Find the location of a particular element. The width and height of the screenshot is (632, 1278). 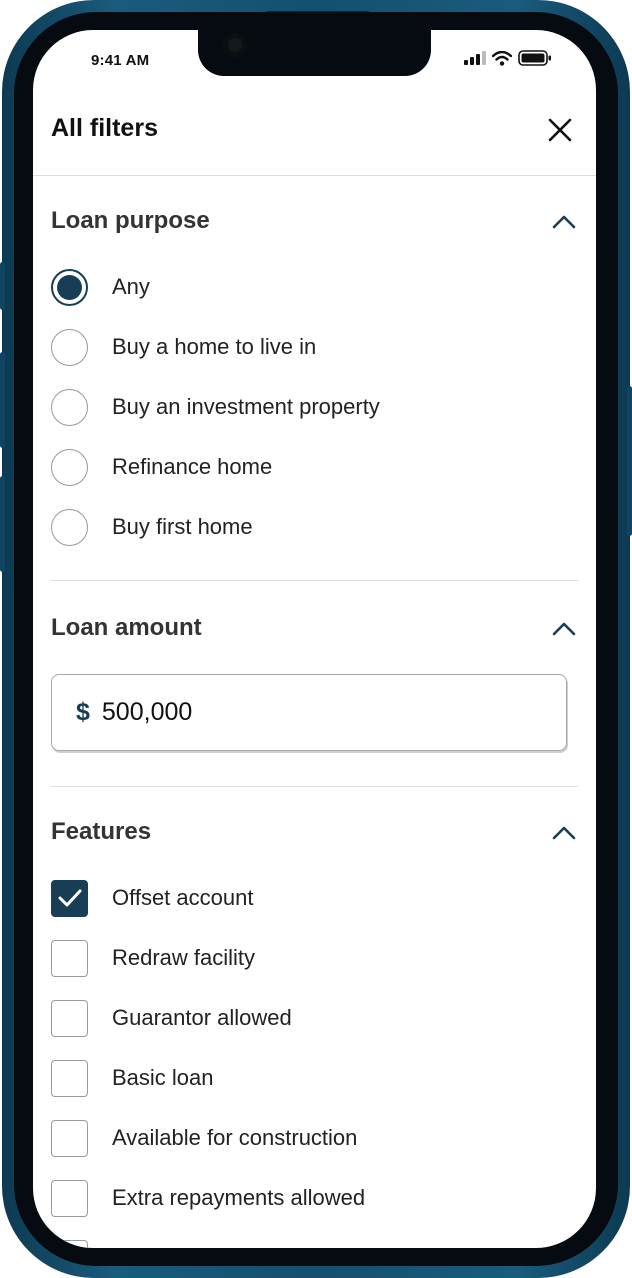

features-collapse-button is located at coordinates (564, 833).